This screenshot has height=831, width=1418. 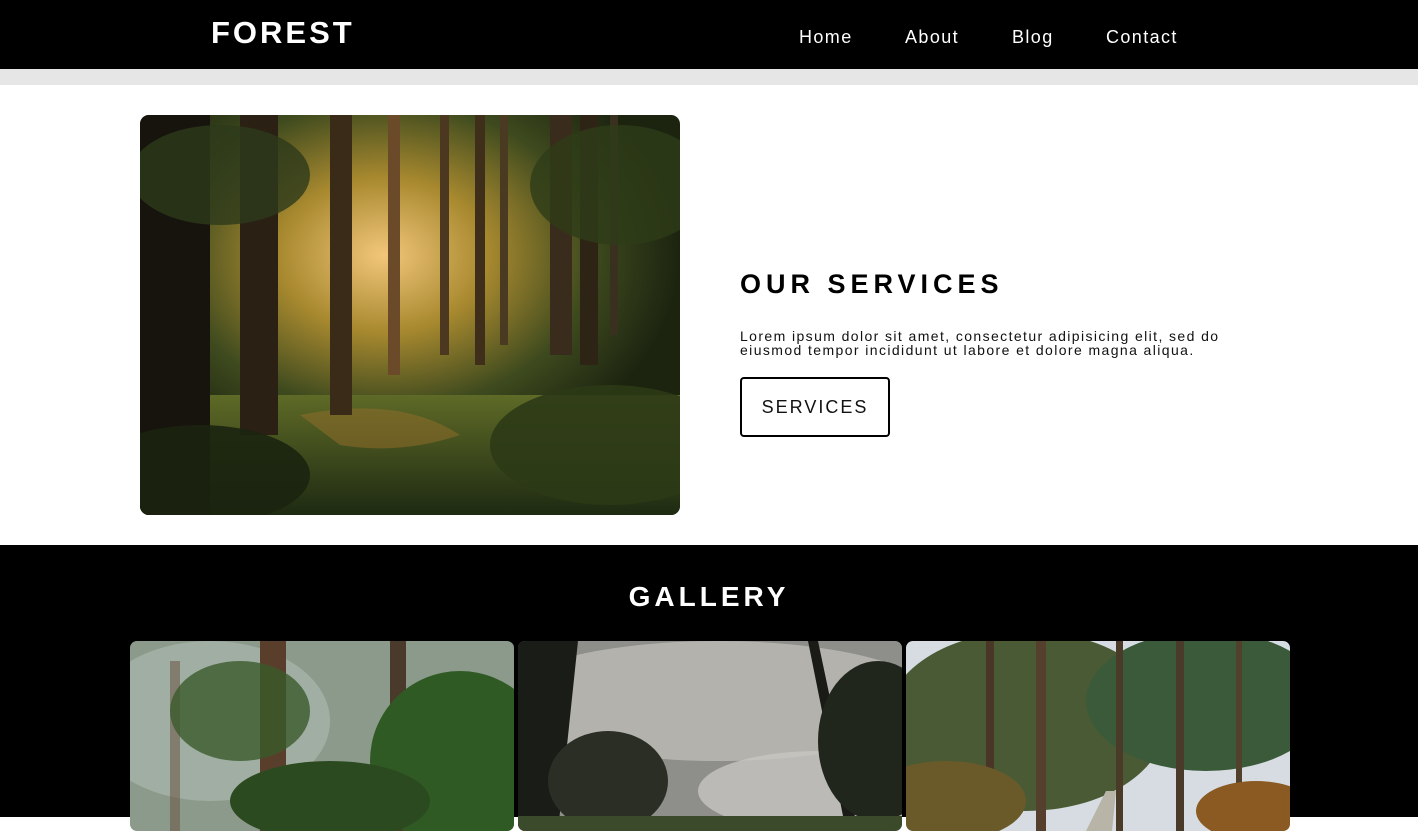 I want to click on nav-link-contact: Contact, so click(x=1142, y=37).